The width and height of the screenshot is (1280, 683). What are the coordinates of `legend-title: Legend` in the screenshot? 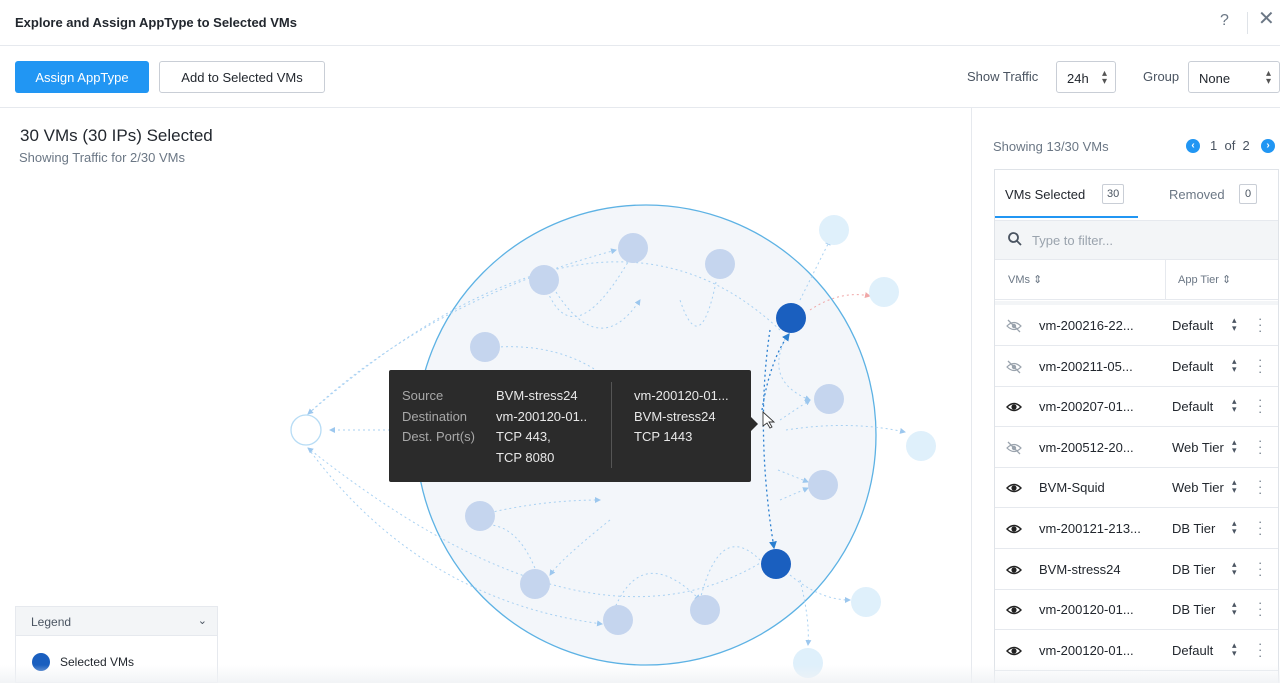 It's located at (51, 622).